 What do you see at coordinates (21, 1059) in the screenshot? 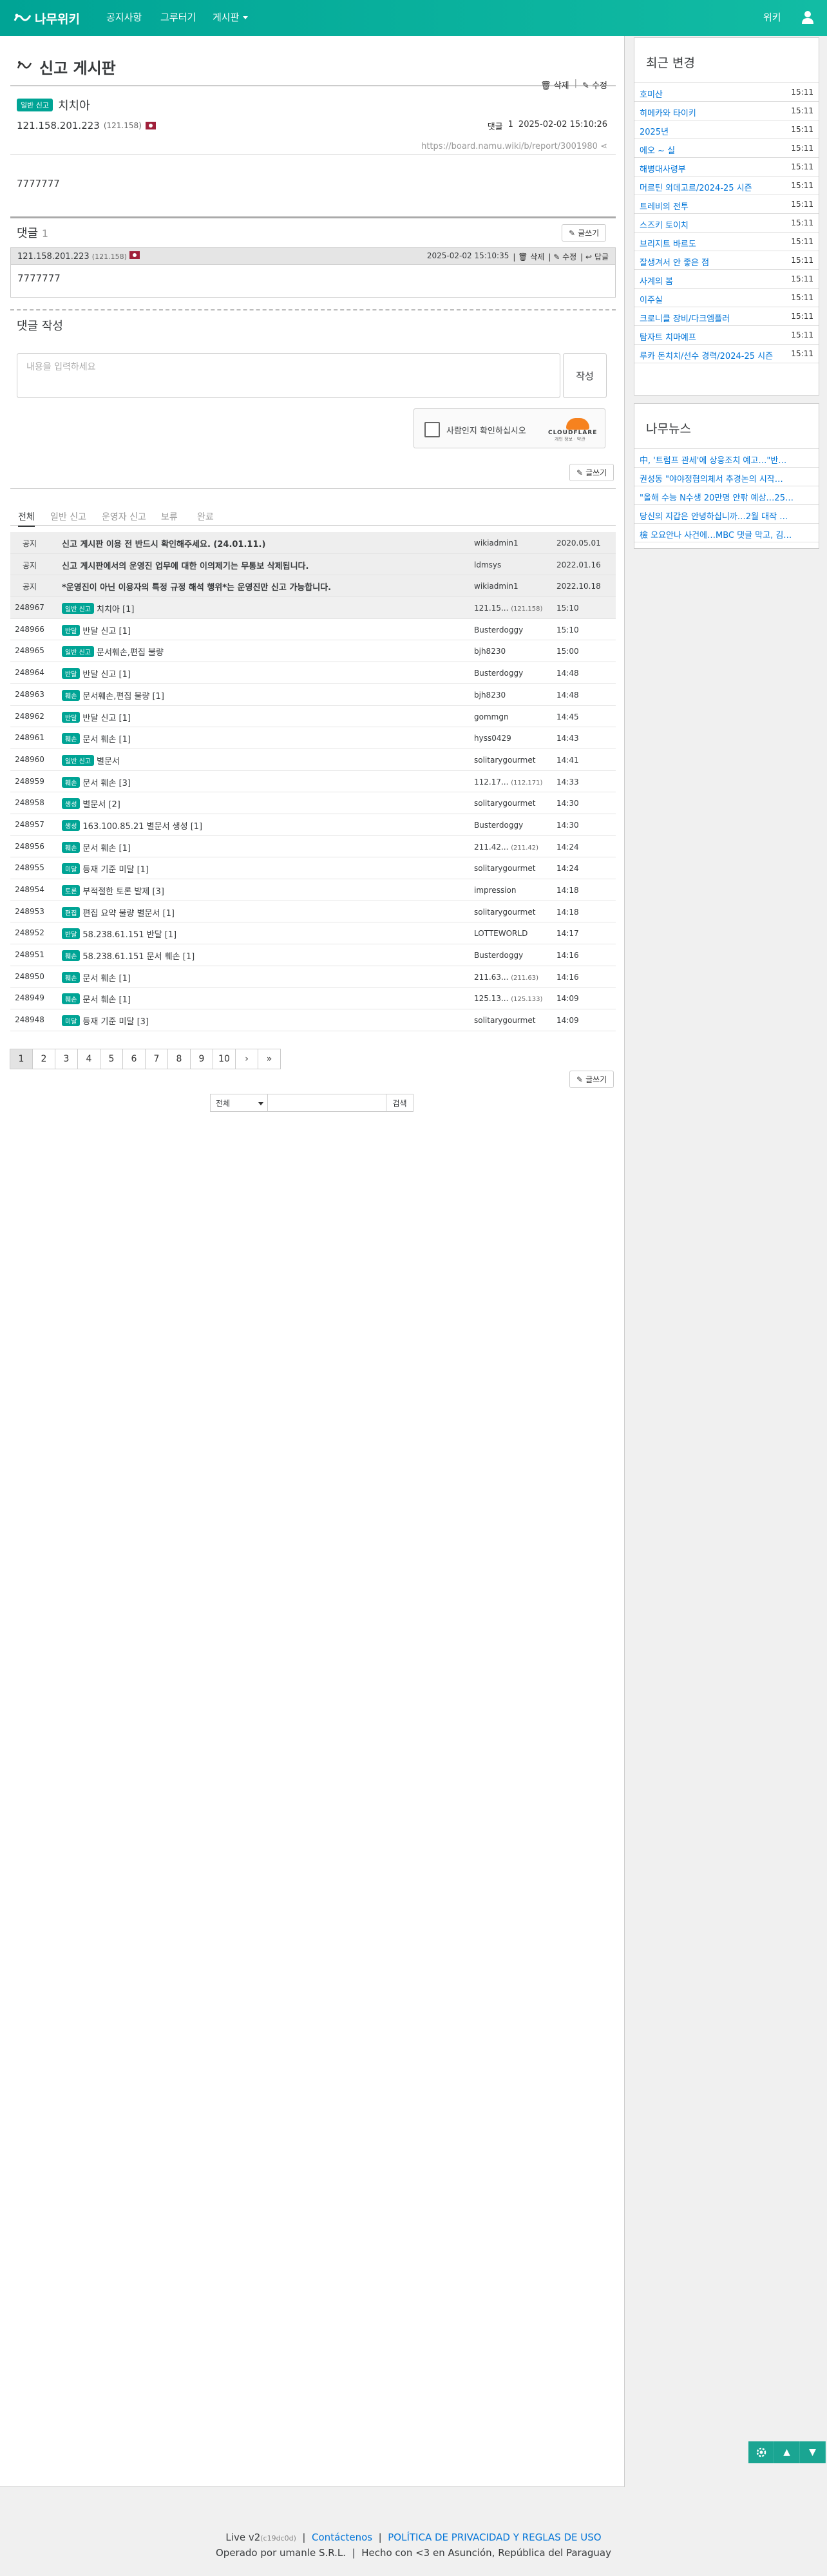
I see `page-button: 1` at bounding box center [21, 1059].